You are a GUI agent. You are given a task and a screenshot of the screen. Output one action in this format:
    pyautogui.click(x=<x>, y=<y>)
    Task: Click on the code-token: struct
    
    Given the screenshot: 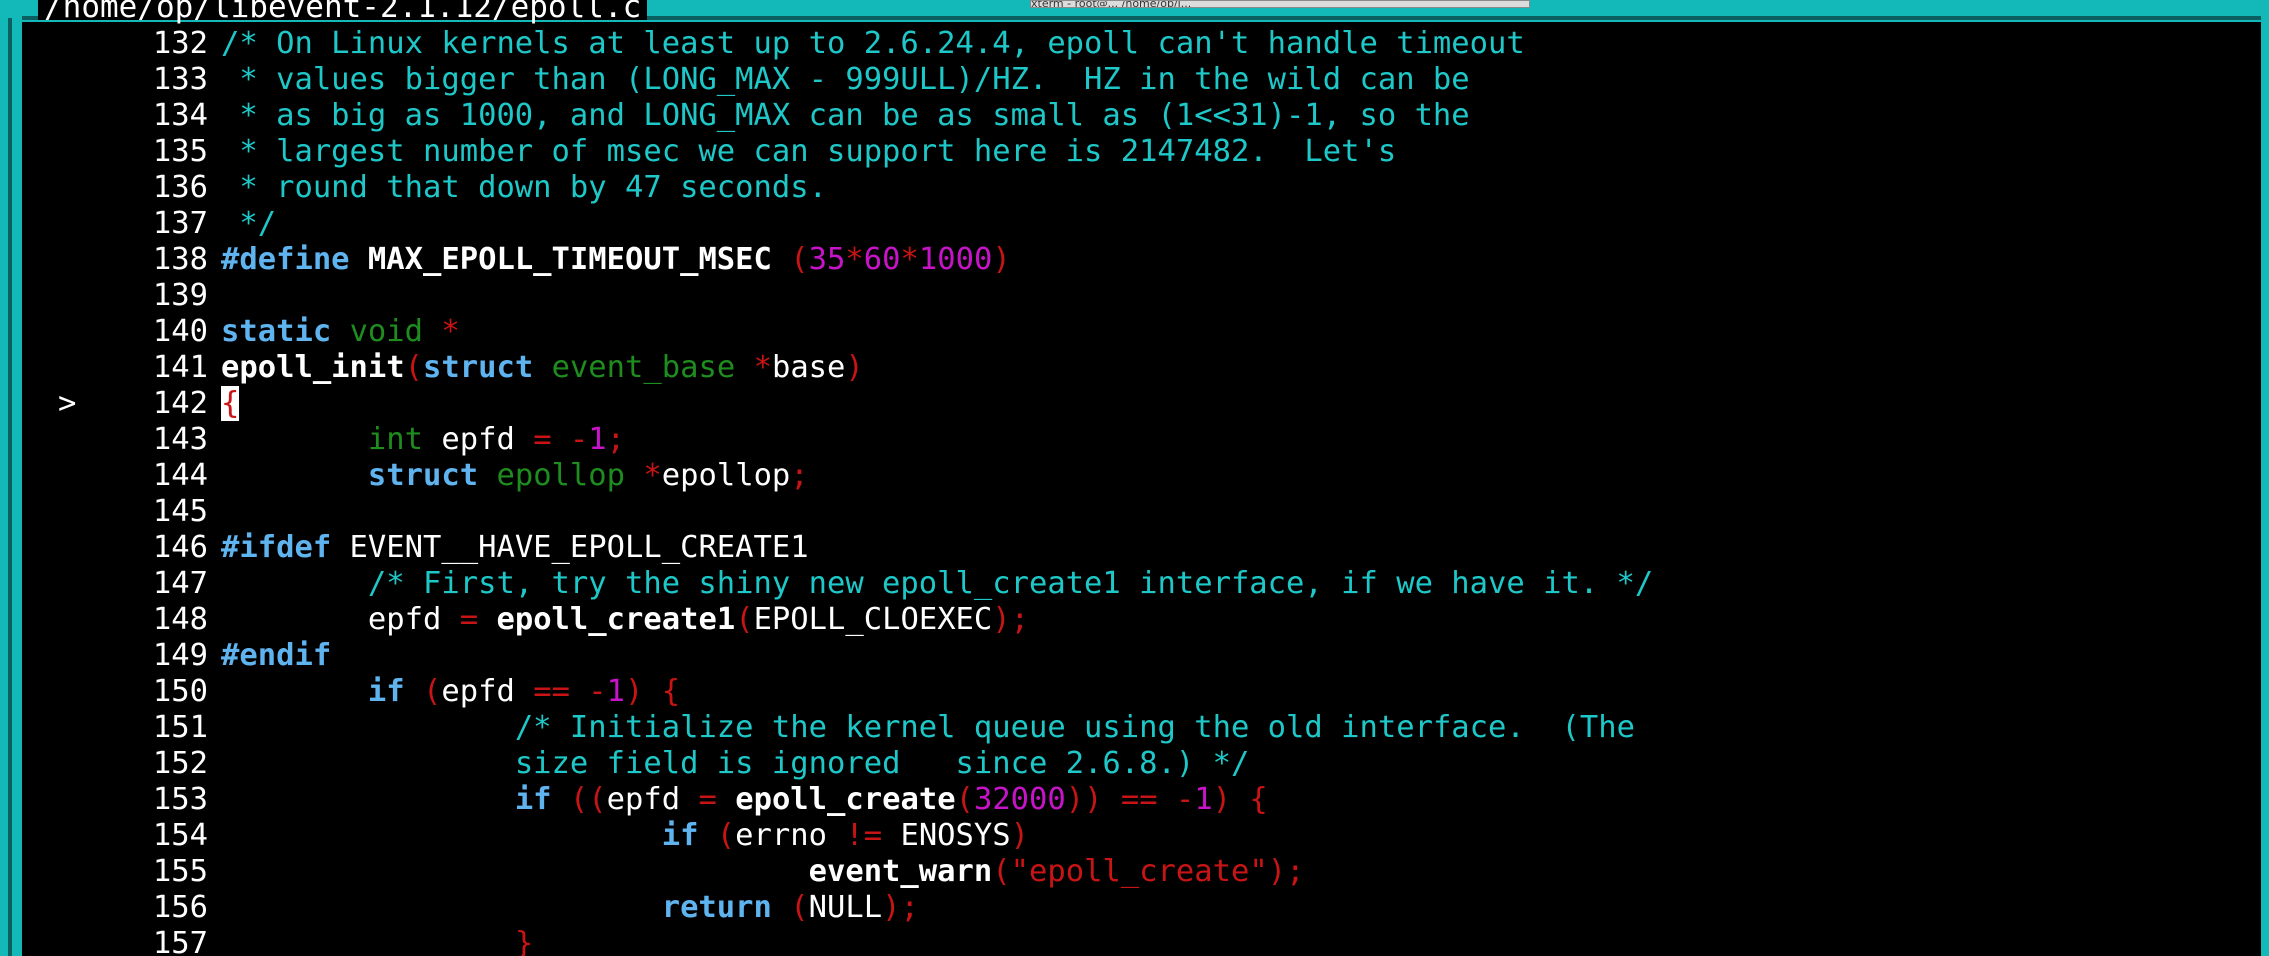 What is the action you would take?
    pyautogui.click(x=423, y=475)
    